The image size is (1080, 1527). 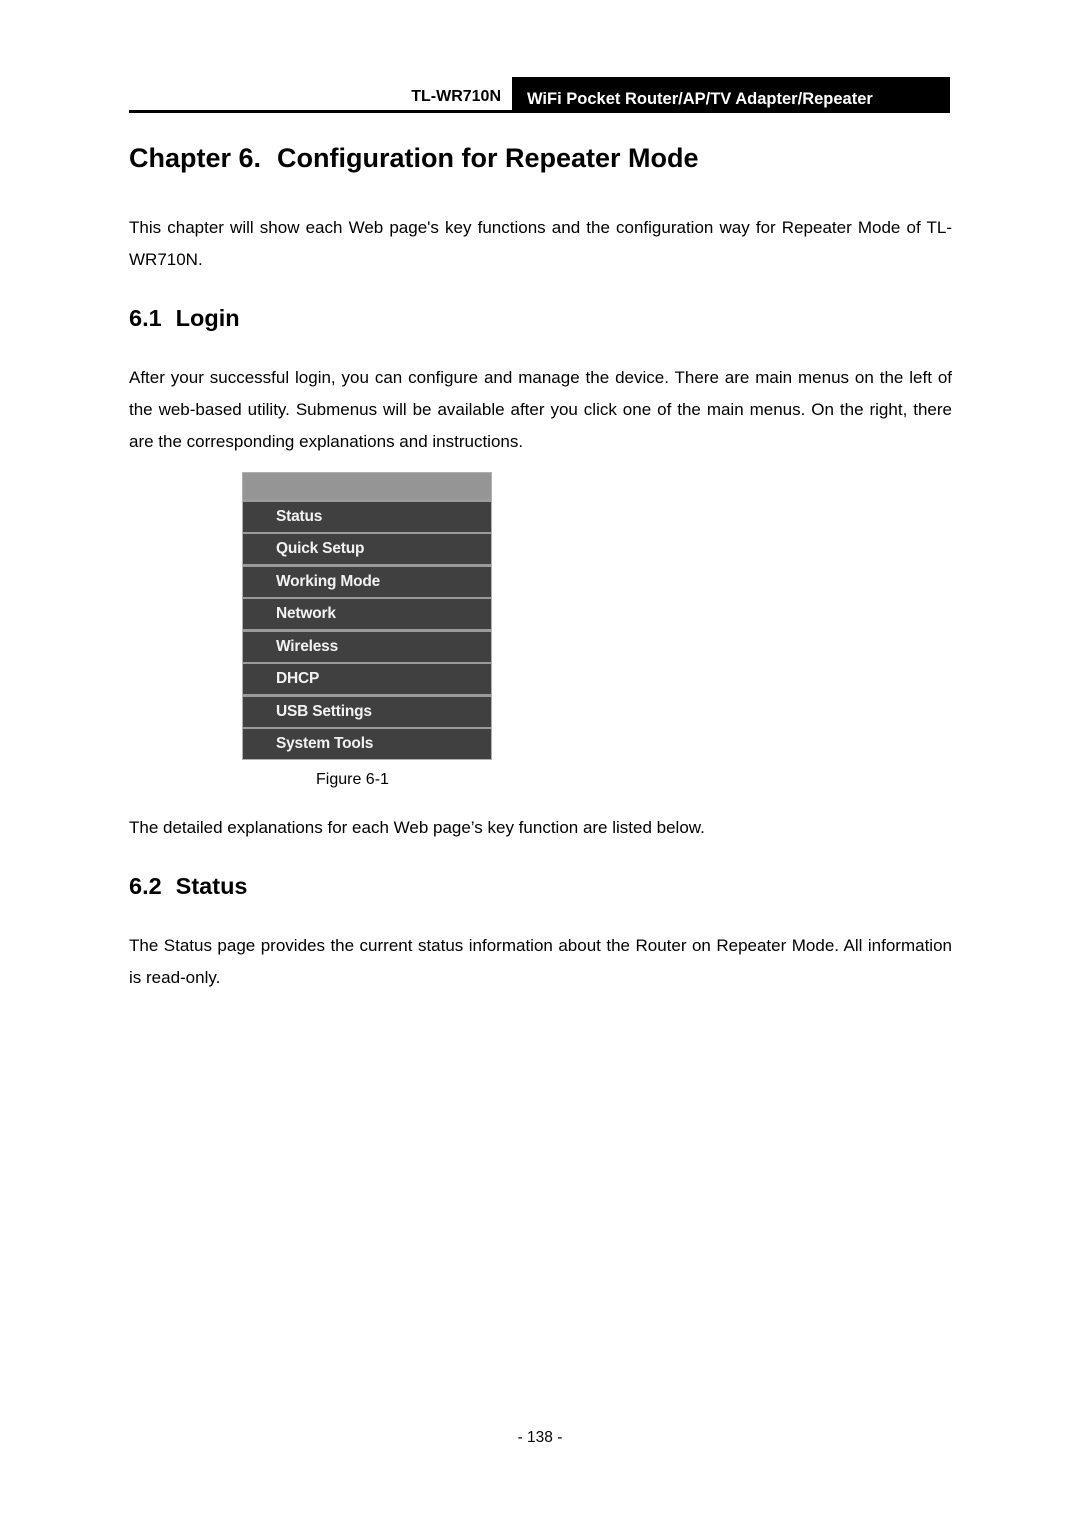 What do you see at coordinates (456, 96) in the screenshot?
I see `header-model: TL-WR710N` at bounding box center [456, 96].